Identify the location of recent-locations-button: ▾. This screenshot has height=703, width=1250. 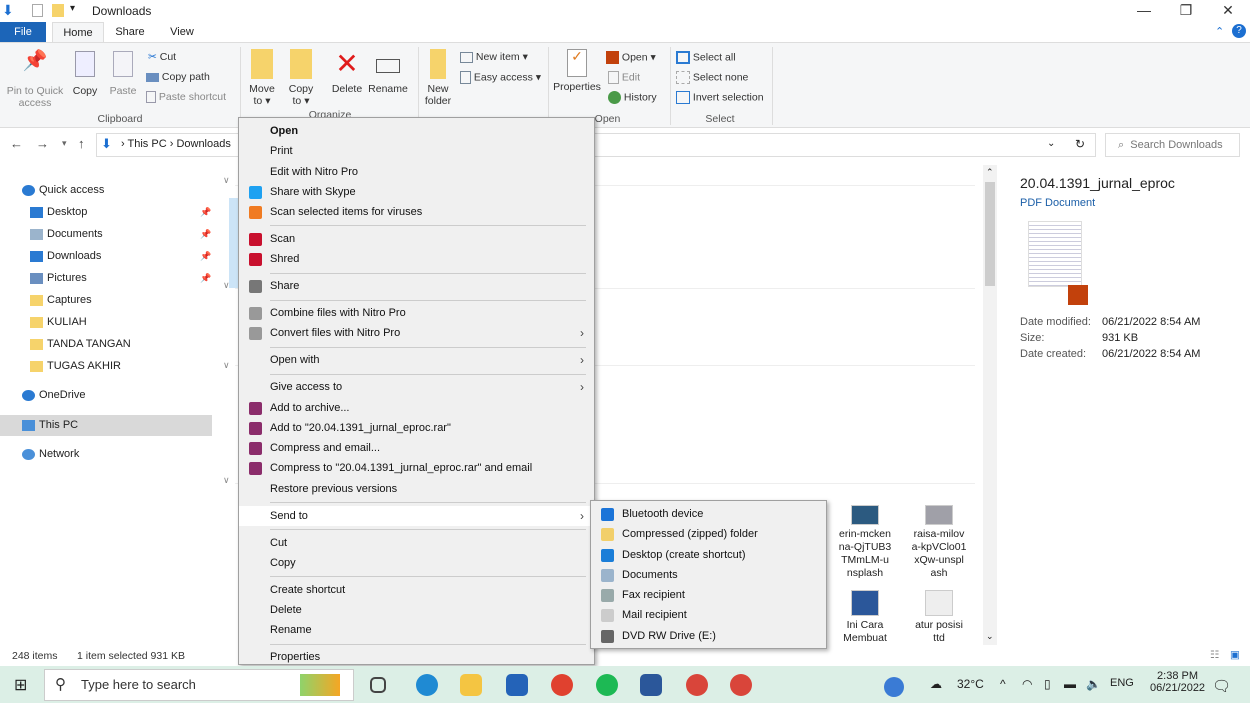
(64, 143).